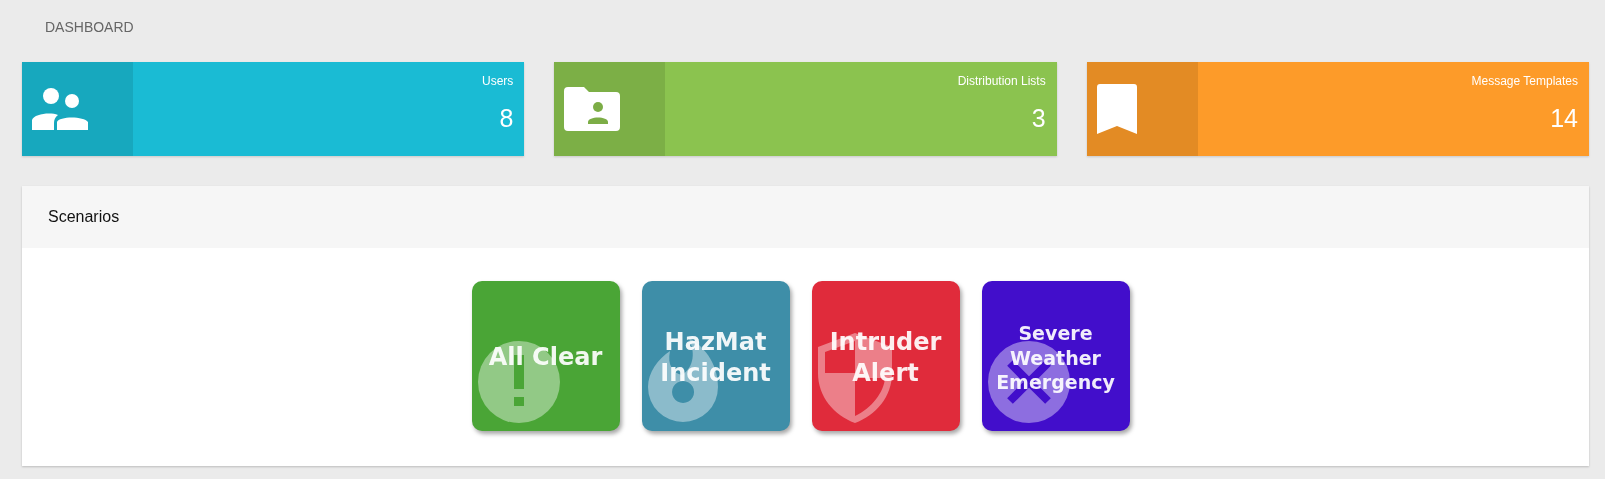 The image size is (1605, 479). Describe the element at coordinates (715, 356) in the screenshot. I see `scenario-button: HazMat Incident` at that location.